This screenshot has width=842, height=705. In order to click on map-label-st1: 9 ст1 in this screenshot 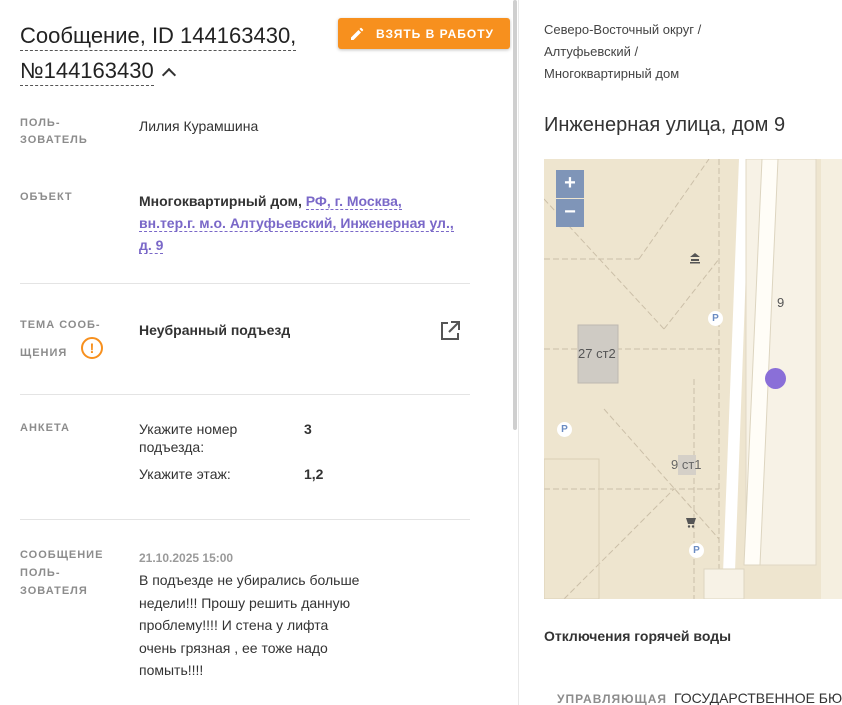, I will do `click(686, 464)`.